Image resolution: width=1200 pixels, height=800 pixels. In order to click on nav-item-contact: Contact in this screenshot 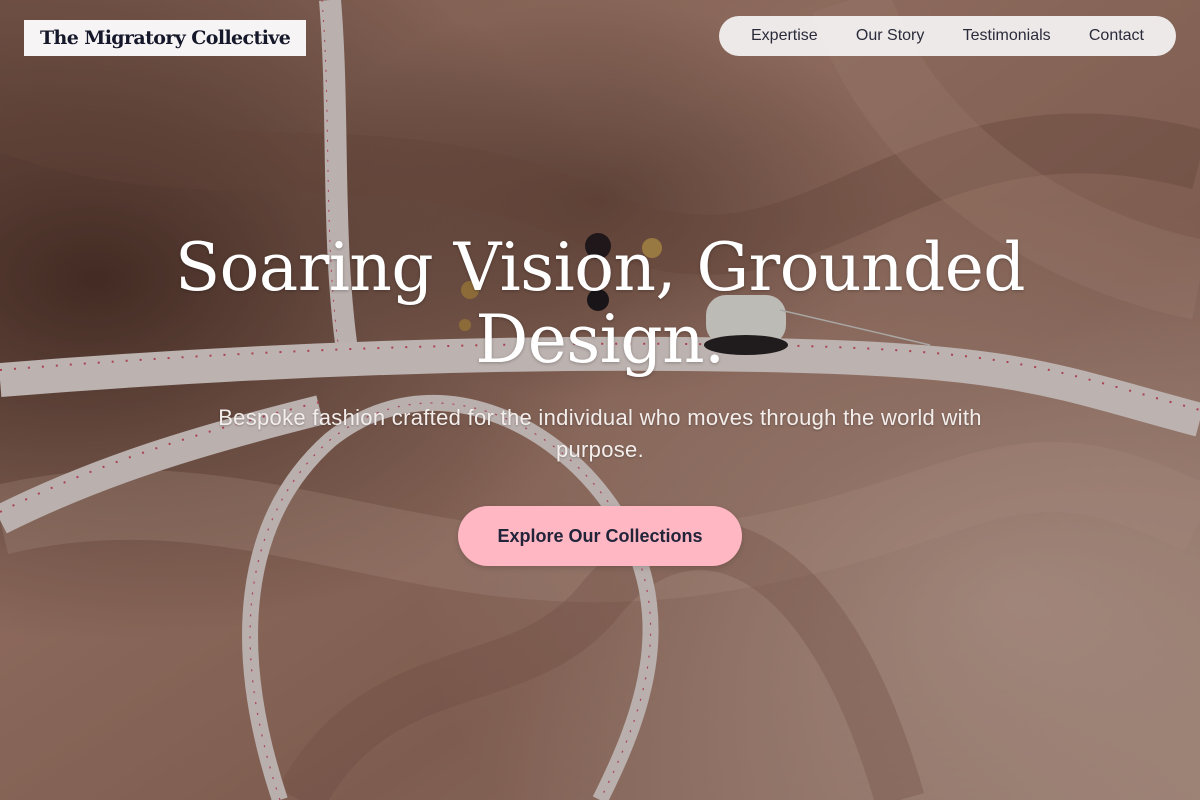, I will do `click(1116, 36)`.